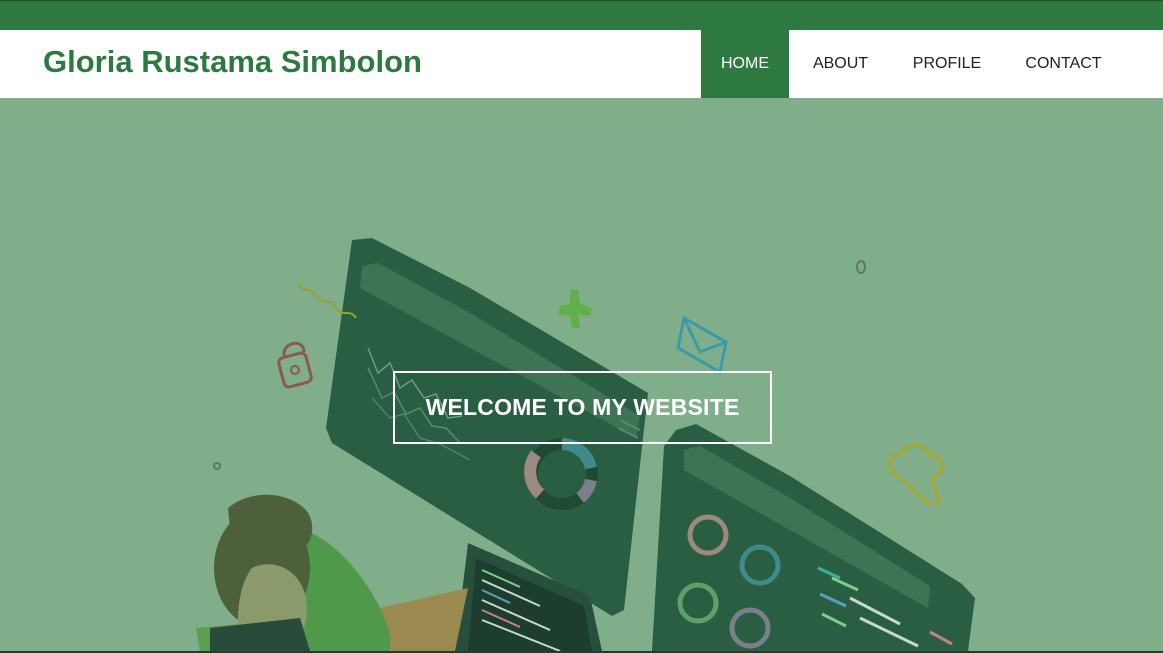 The width and height of the screenshot is (1163, 653). What do you see at coordinates (813, 537) in the screenshot?
I see `right-dashboard-panel` at bounding box center [813, 537].